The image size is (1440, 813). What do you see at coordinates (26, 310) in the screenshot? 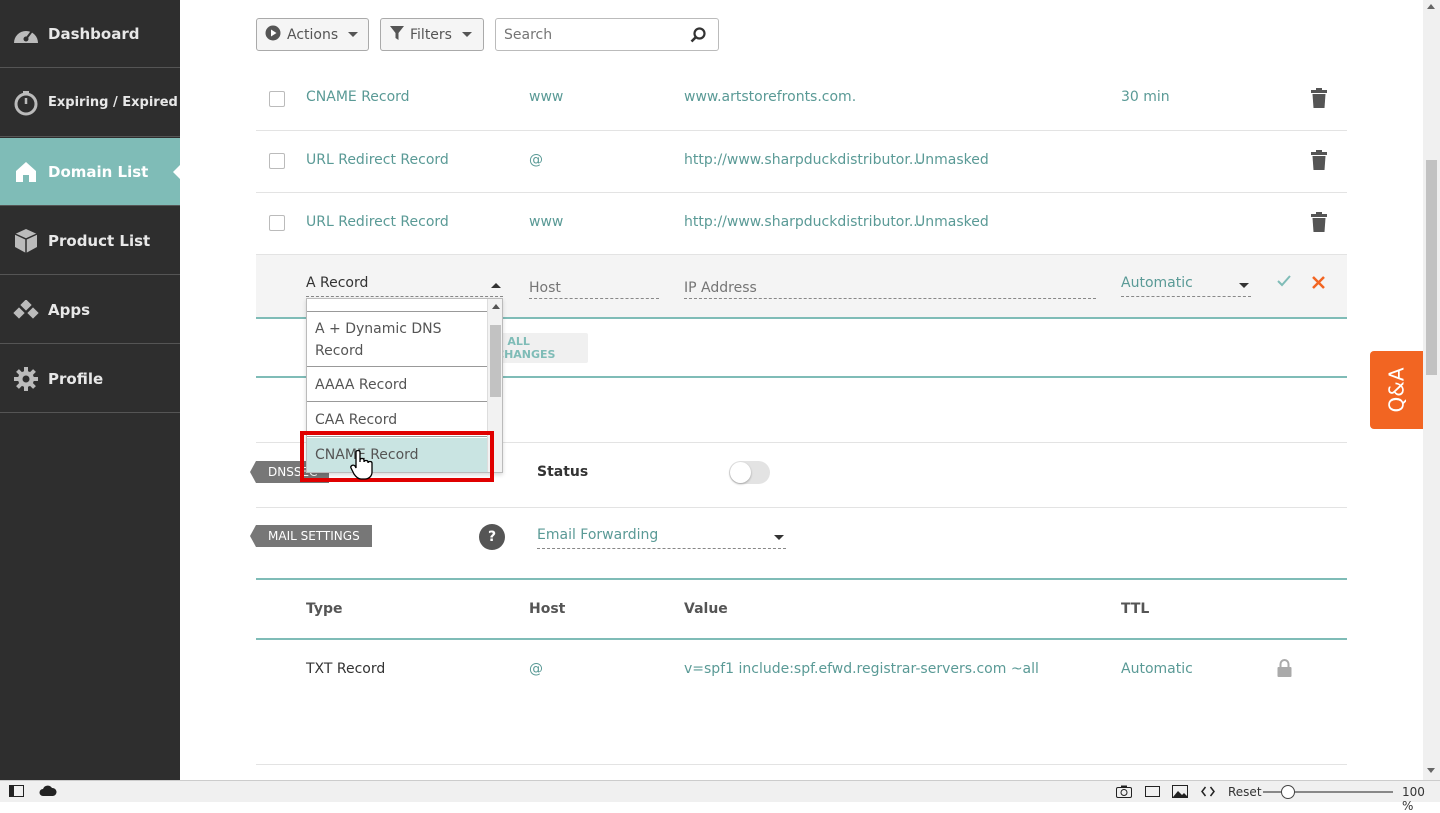
I see `apps-icon` at bounding box center [26, 310].